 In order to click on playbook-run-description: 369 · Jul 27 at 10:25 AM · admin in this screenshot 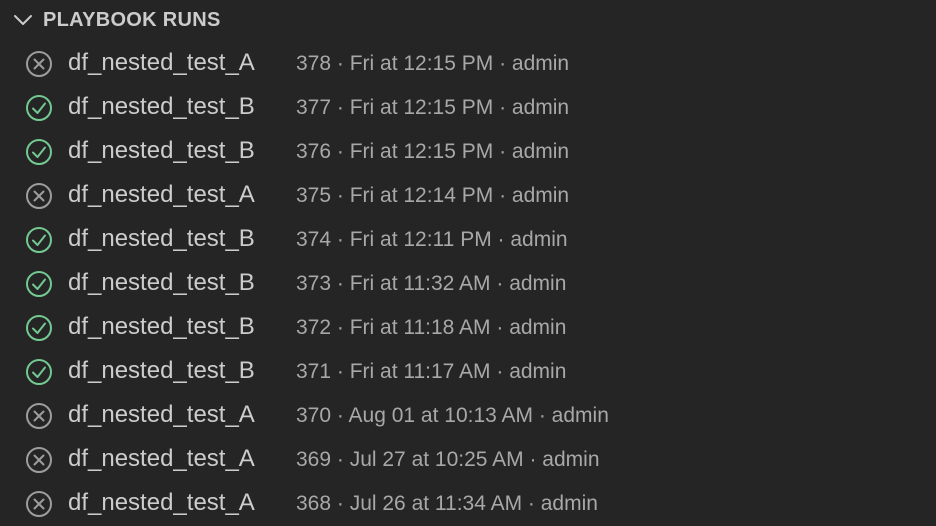, I will do `click(448, 459)`.